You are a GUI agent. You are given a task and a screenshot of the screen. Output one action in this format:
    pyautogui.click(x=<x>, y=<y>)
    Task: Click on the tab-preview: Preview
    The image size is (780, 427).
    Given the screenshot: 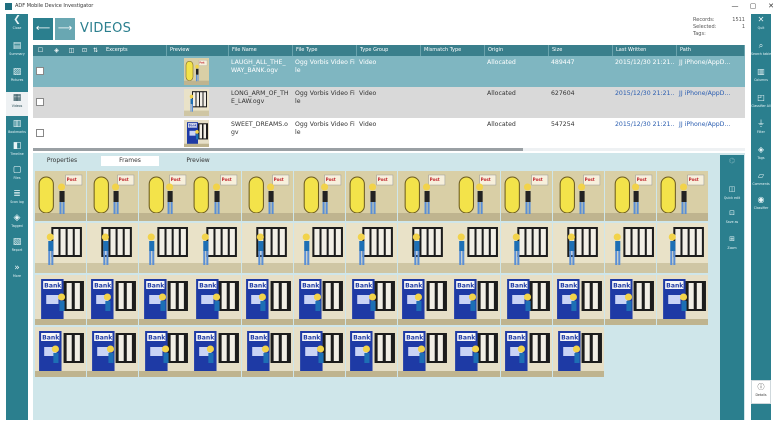 What is the action you would take?
    pyautogui.click(x=198, y=161)
    